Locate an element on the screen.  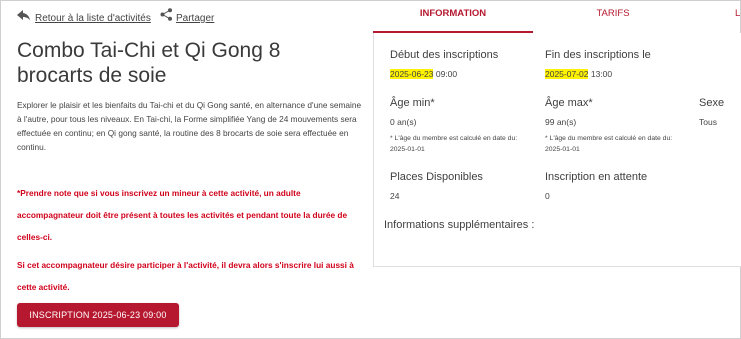
registration-start-value: 2025-06-23 09:00 is located at coordinates (423, 74).